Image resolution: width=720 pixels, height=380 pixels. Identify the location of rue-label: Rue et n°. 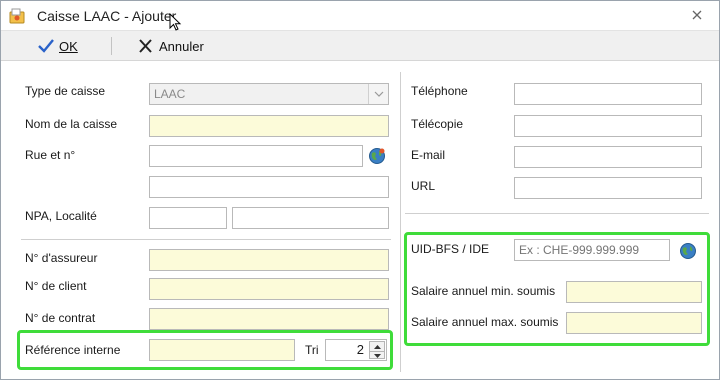
(50, 155).